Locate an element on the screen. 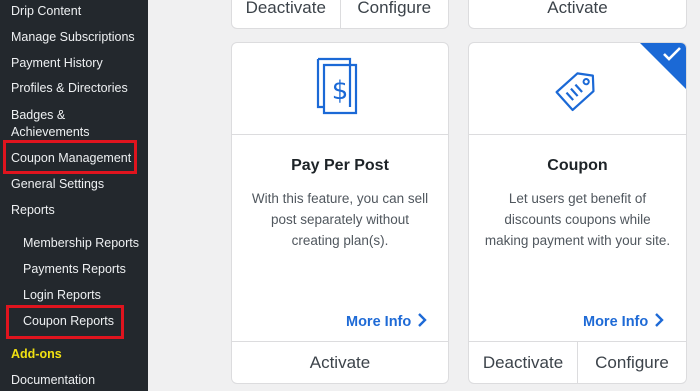  card-top-left: Deactivate Configure is located at coordinates (340, 14).